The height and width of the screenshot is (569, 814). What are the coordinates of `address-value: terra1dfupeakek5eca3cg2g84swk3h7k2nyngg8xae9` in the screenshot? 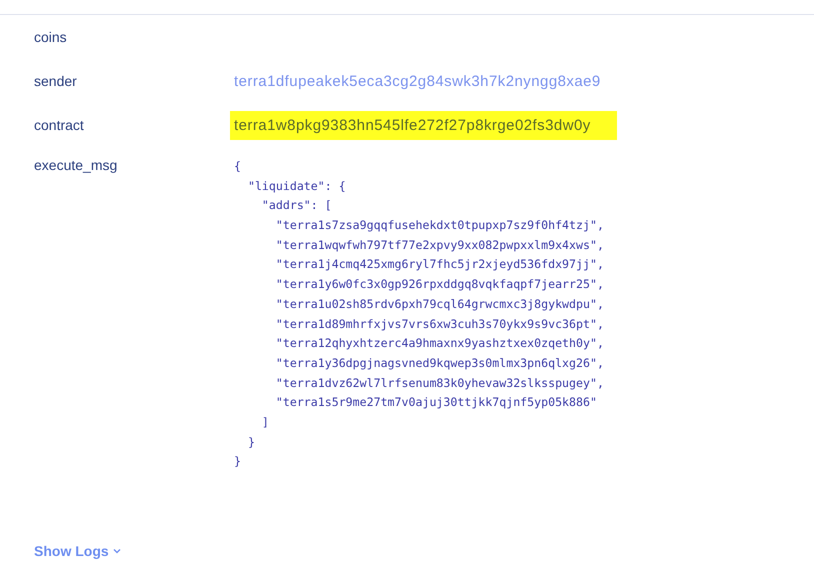 It's located at (417, 82).